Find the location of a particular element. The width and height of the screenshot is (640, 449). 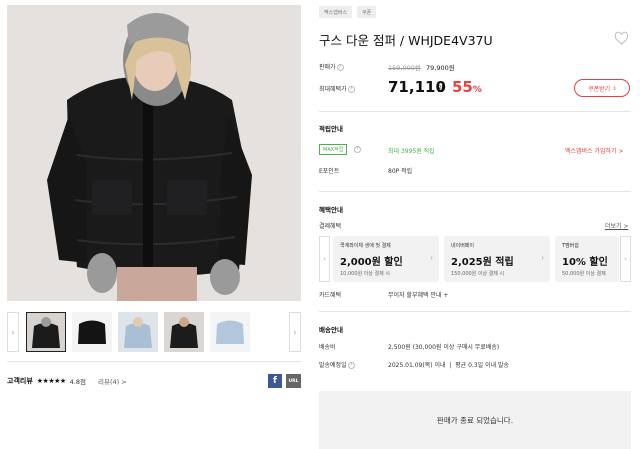

plus-icon: + is located at coordinates (446, 295).